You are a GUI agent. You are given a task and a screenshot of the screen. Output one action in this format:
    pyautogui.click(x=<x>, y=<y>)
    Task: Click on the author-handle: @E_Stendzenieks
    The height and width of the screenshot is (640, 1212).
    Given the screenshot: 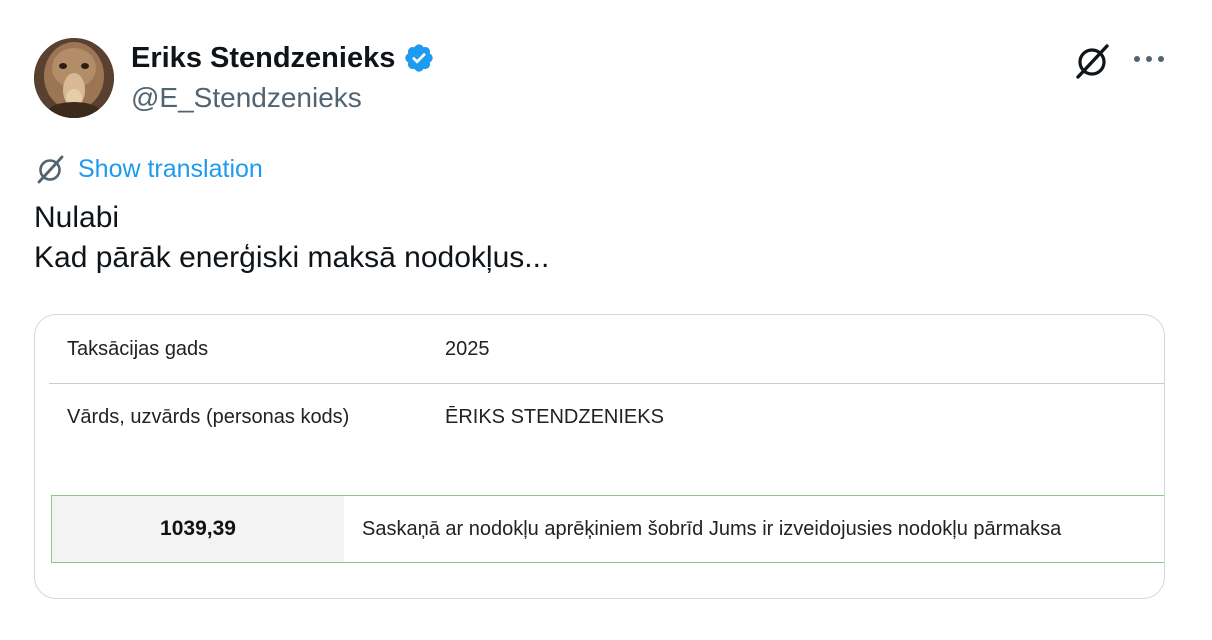 What is the action you would take?
    pyautogui.click(x=246, y=98)
    